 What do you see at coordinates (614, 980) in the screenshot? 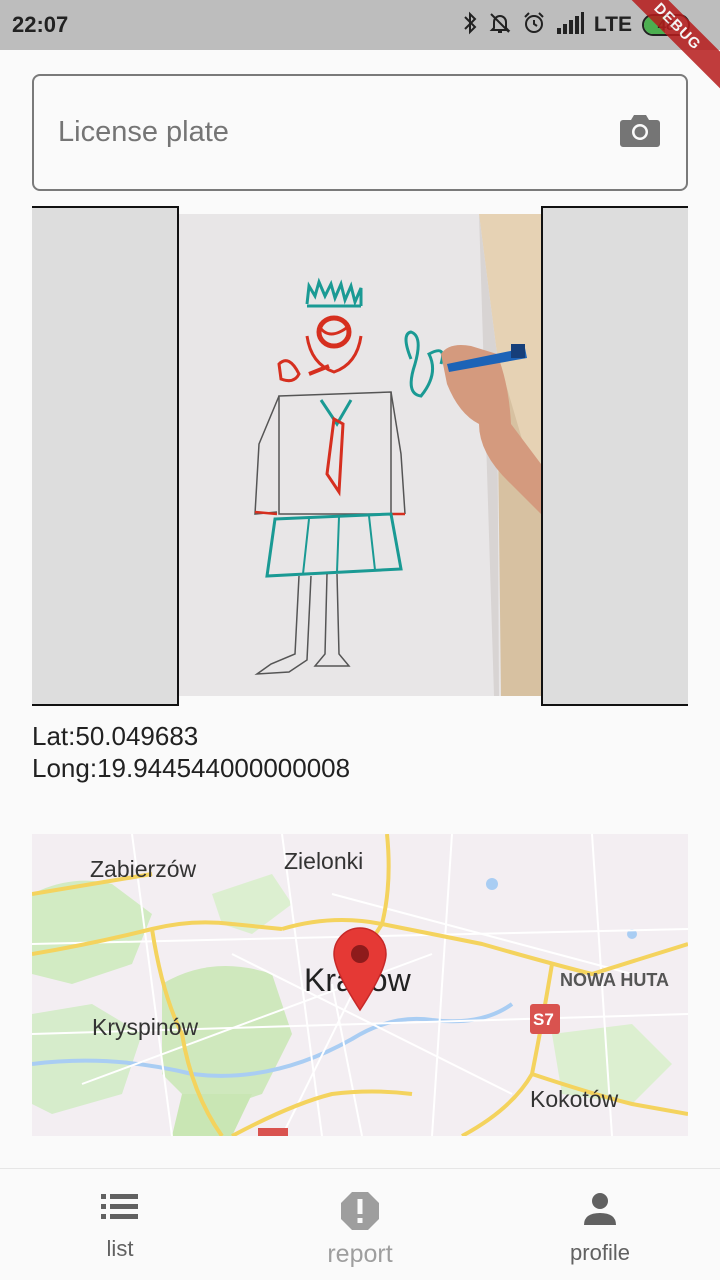
I see `map-label-nowa-huta: NOWA HUTA` at bounding box center [614, 980].